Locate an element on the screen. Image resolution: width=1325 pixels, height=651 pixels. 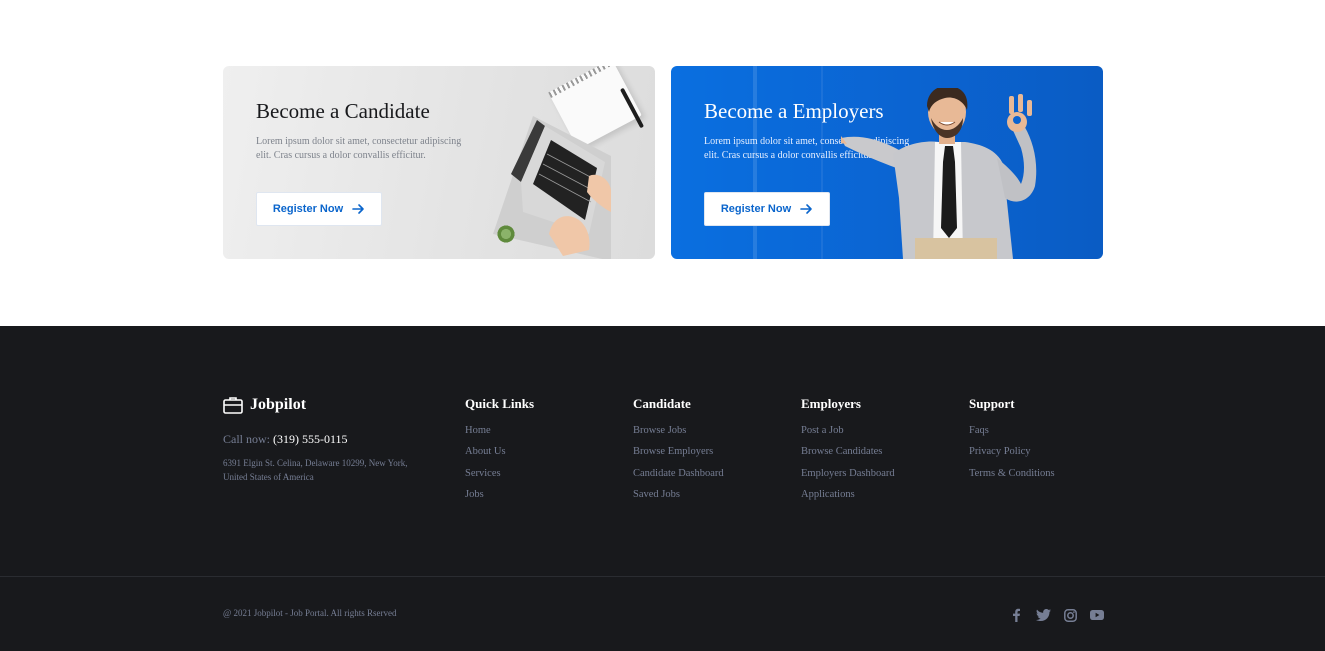
candidate-register-label: Register Now is located at coordinates (308, 209).